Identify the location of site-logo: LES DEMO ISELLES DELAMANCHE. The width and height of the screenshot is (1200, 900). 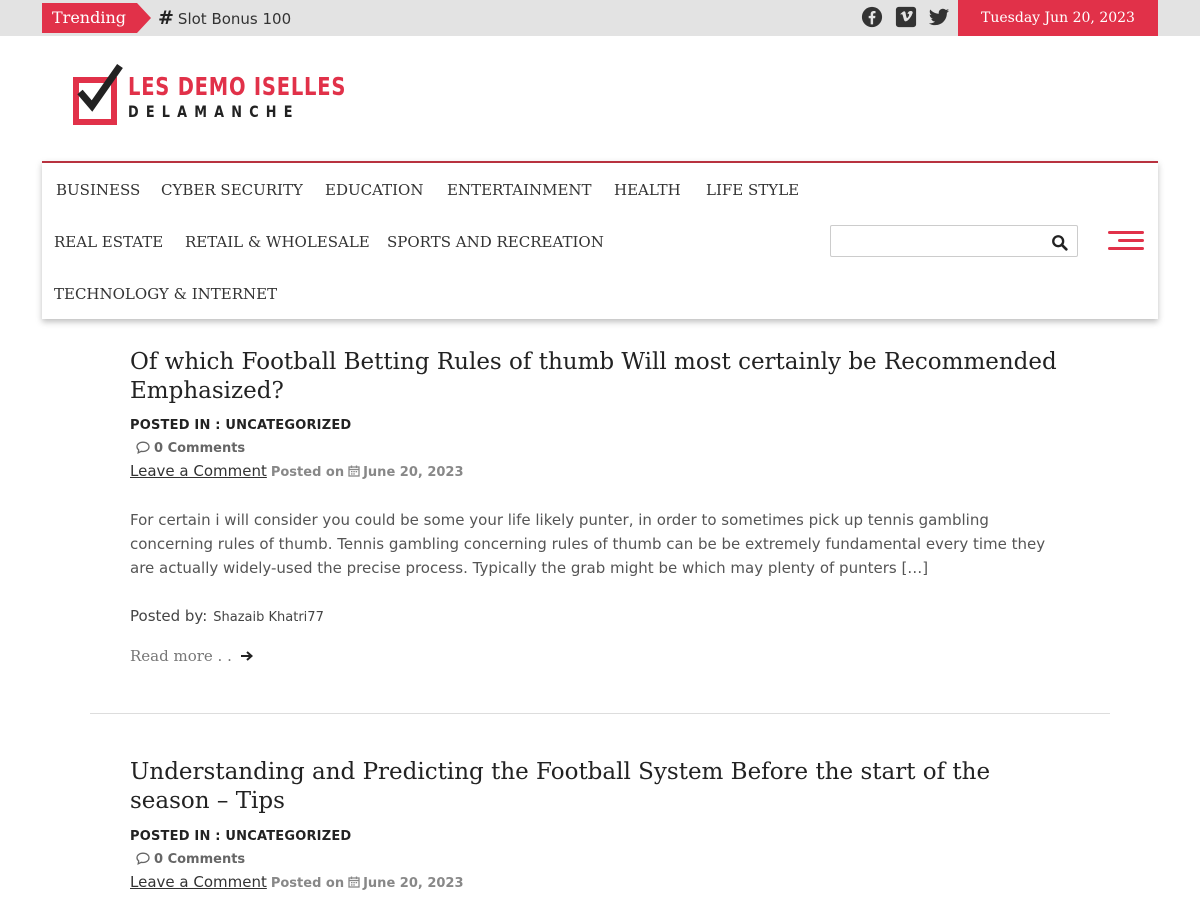
(208, 94).